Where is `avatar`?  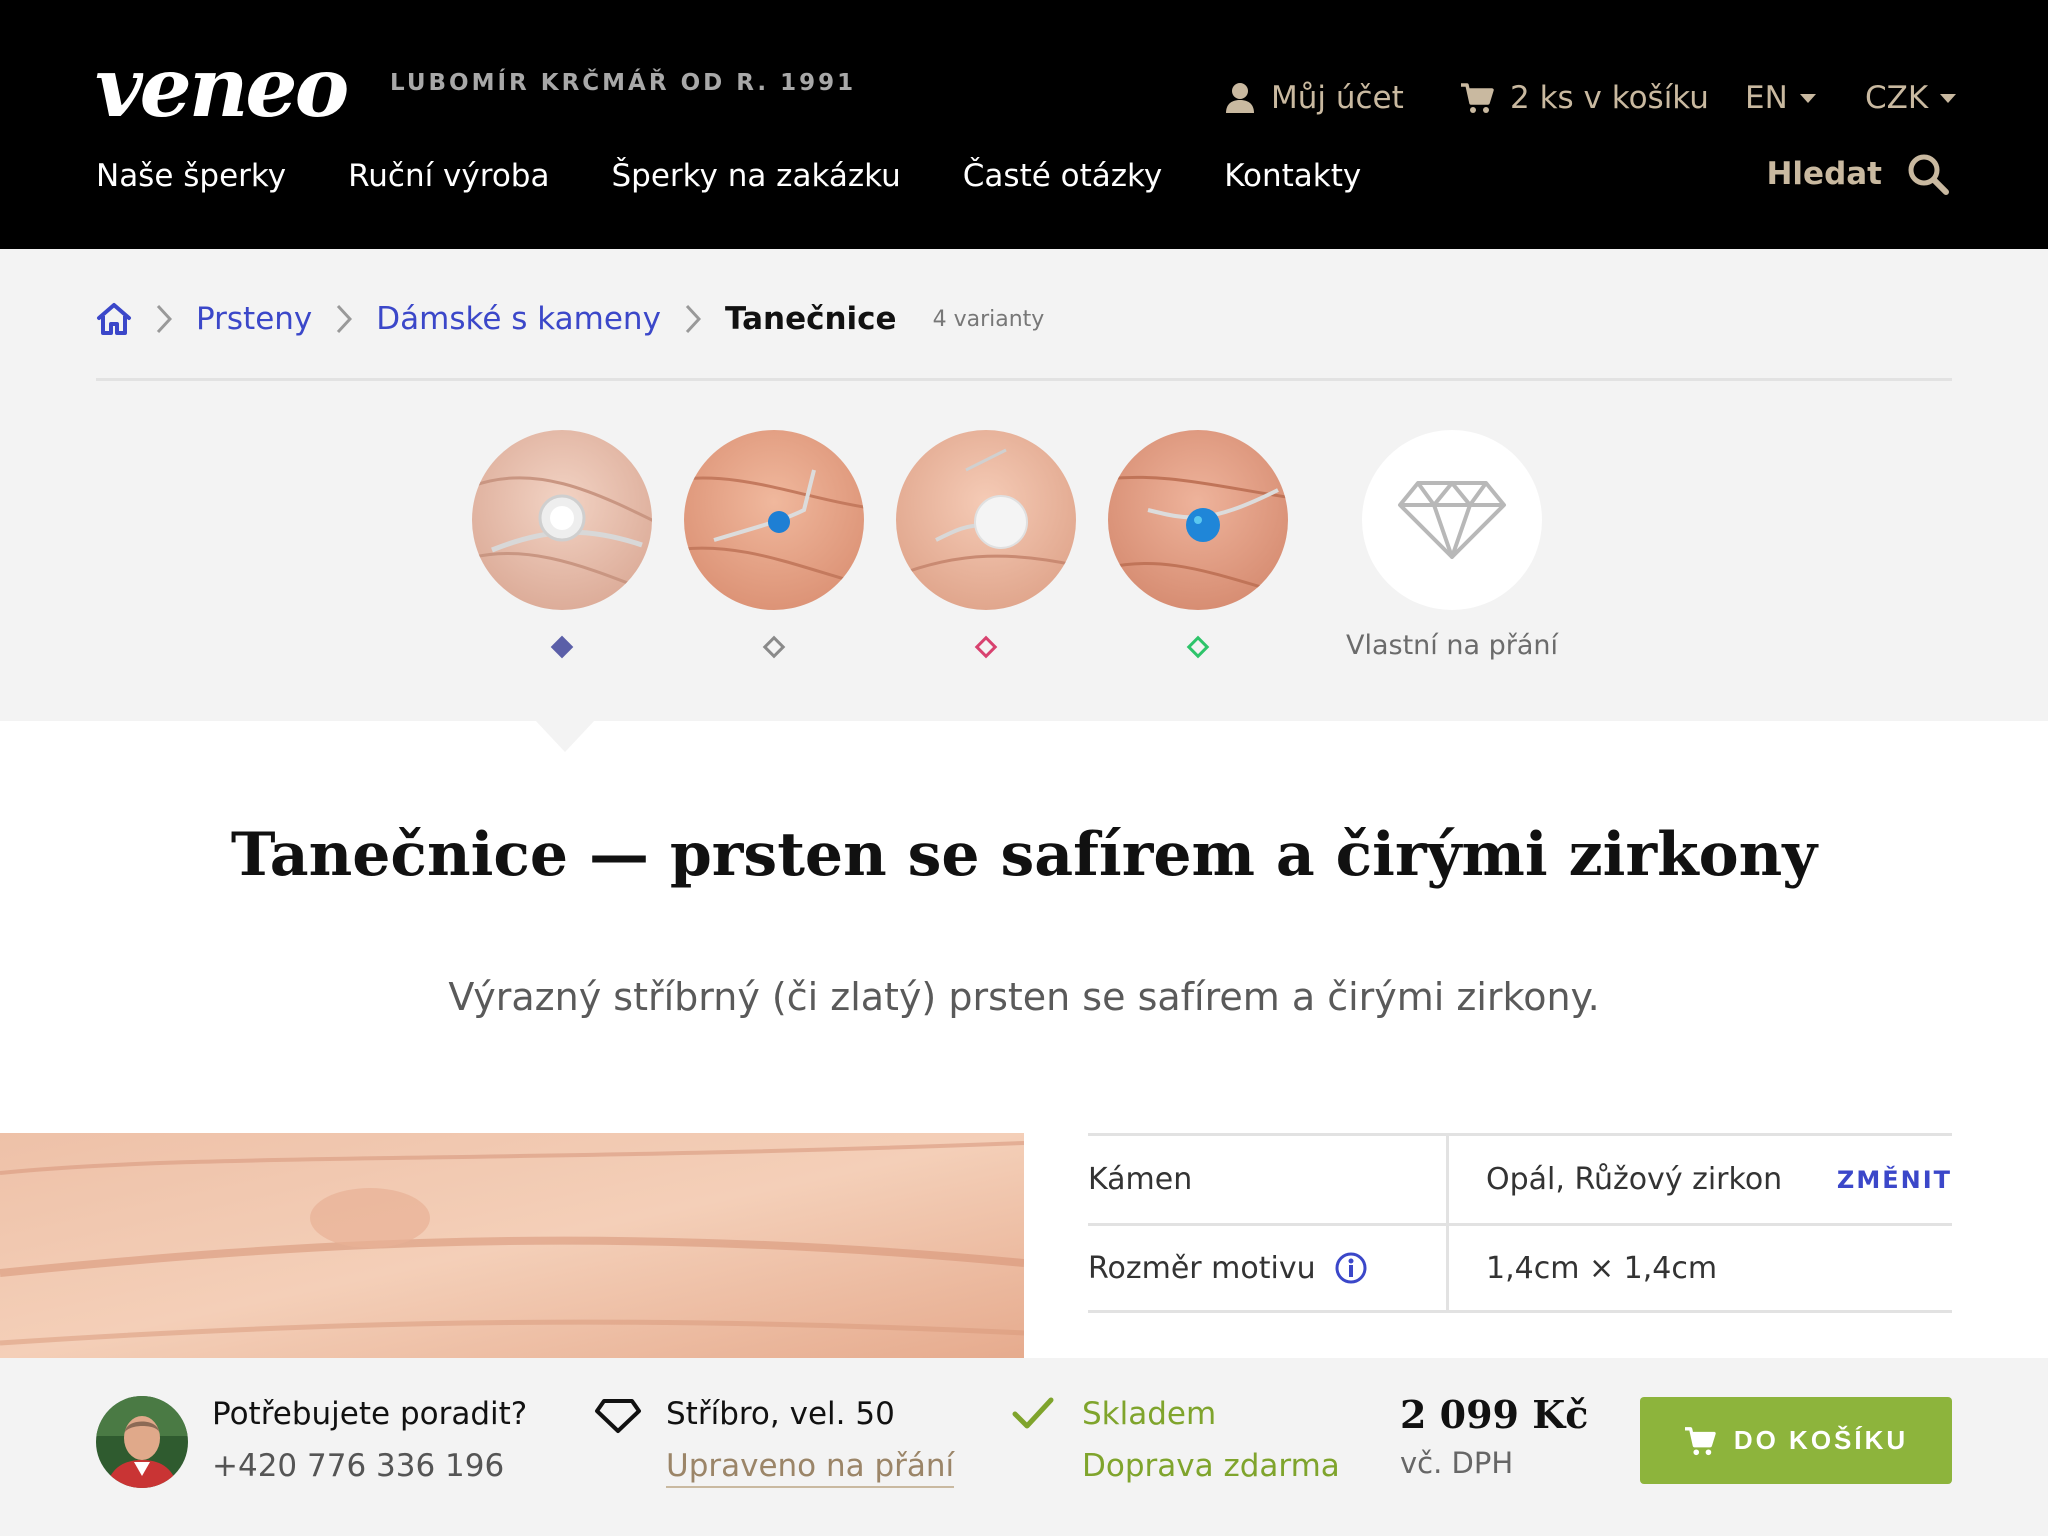
avatar is located at coordinates (142, 1442).